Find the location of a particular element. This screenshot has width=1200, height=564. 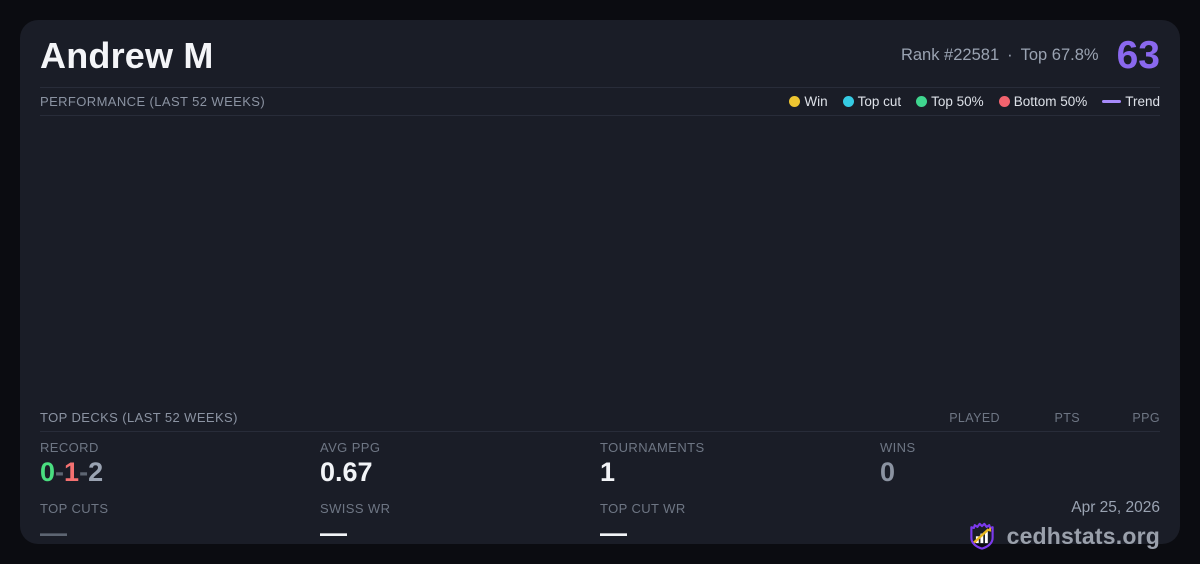

top-decks-title: TOP DECKS (LAST 52 WEEKS) is located at coordinates (139, 417).